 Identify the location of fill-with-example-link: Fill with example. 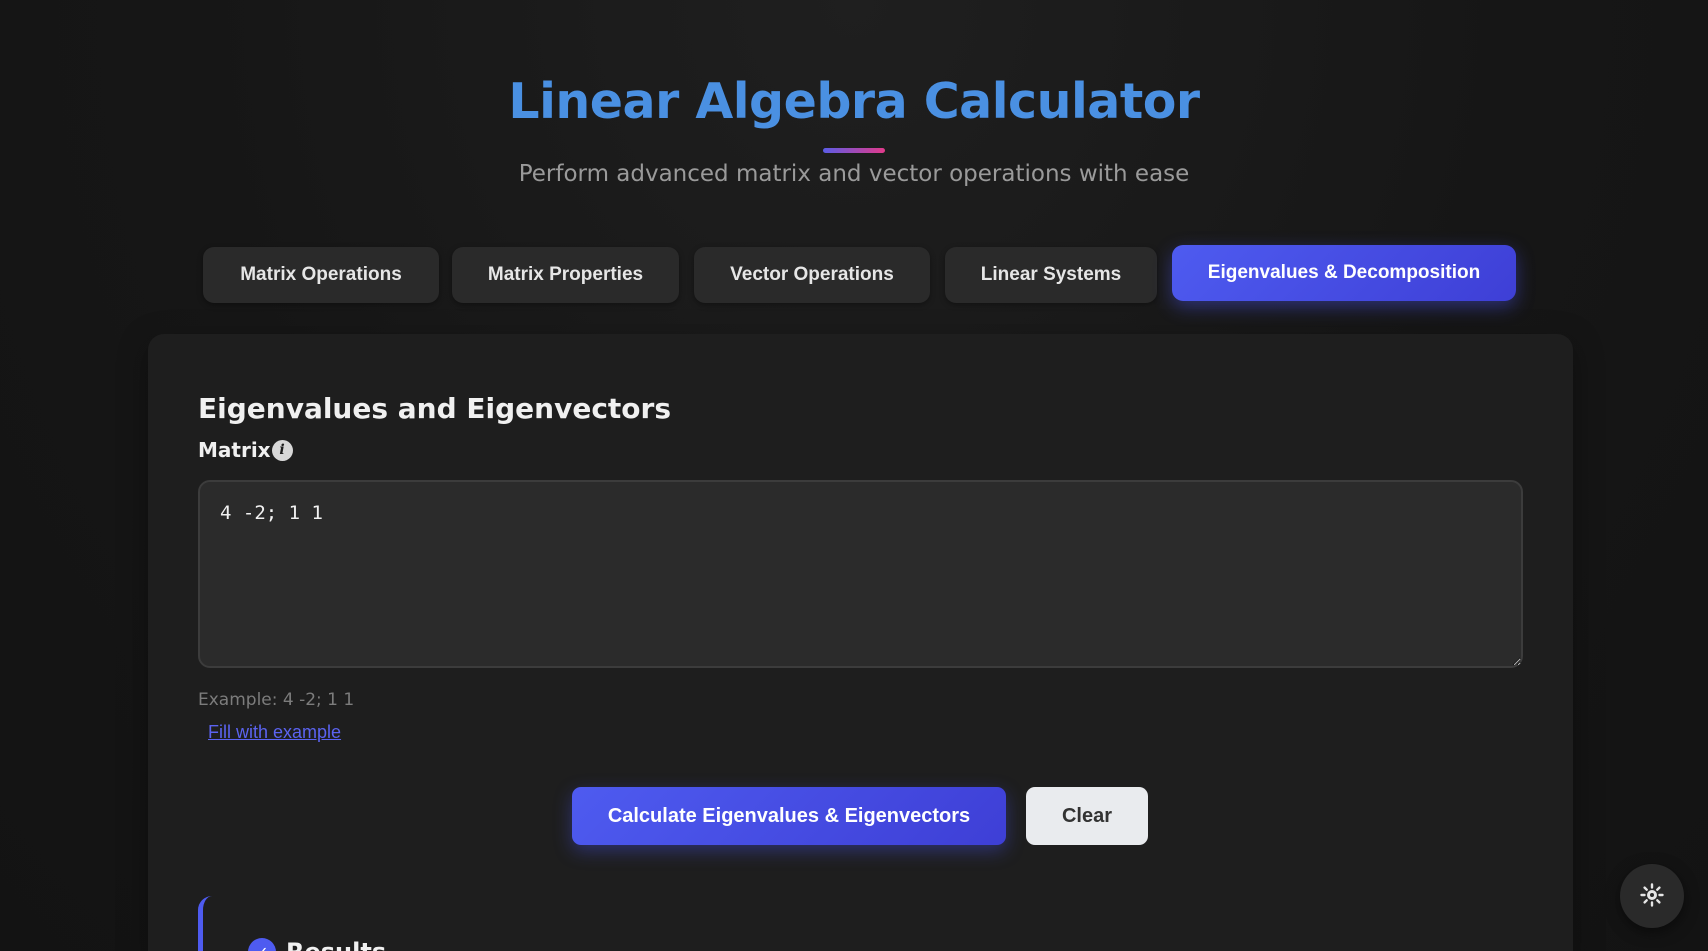
(274, 732).